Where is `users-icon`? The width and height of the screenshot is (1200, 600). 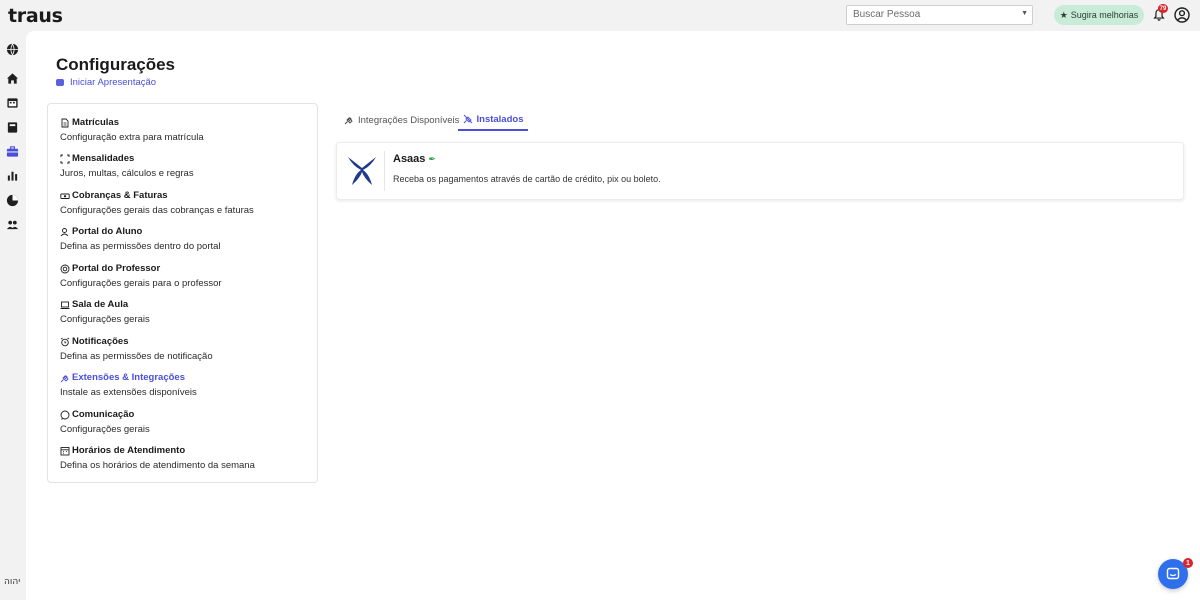
users-icon is located at coordinates (12, 224).